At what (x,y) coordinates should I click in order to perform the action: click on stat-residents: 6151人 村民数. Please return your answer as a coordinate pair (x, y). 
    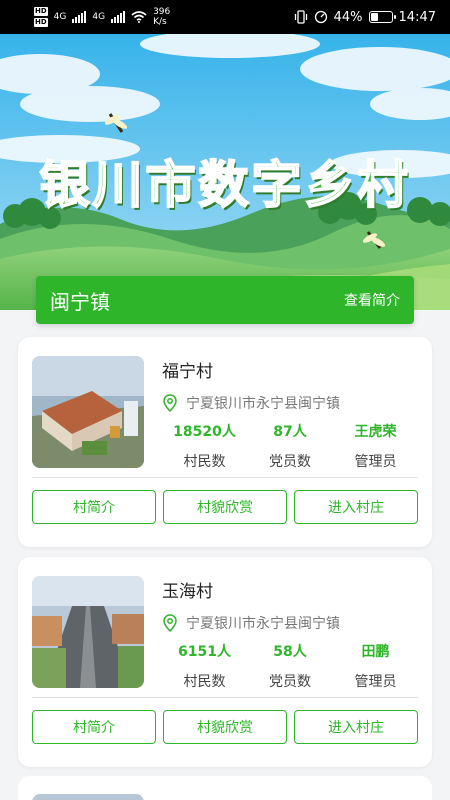
    Looking at the image, I should click on (204, 666).